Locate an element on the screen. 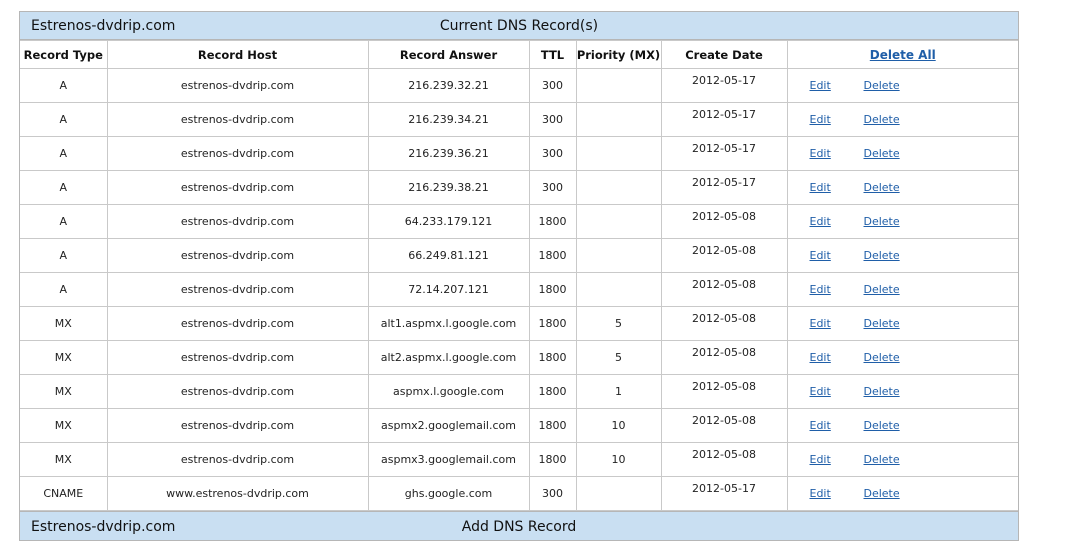 The height and width of the screenshot is (549, 1066). delete-all-link: Delete All is located at coordinates (903, 55).